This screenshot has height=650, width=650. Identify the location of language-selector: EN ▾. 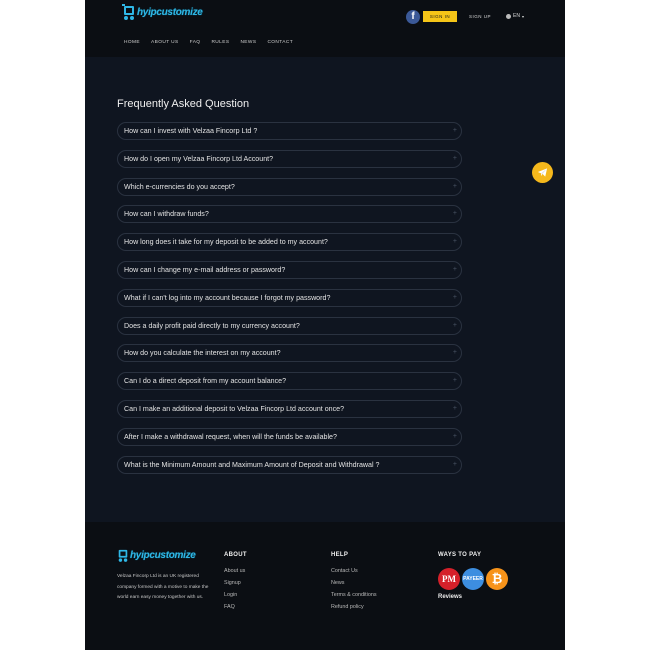
(515, 16).